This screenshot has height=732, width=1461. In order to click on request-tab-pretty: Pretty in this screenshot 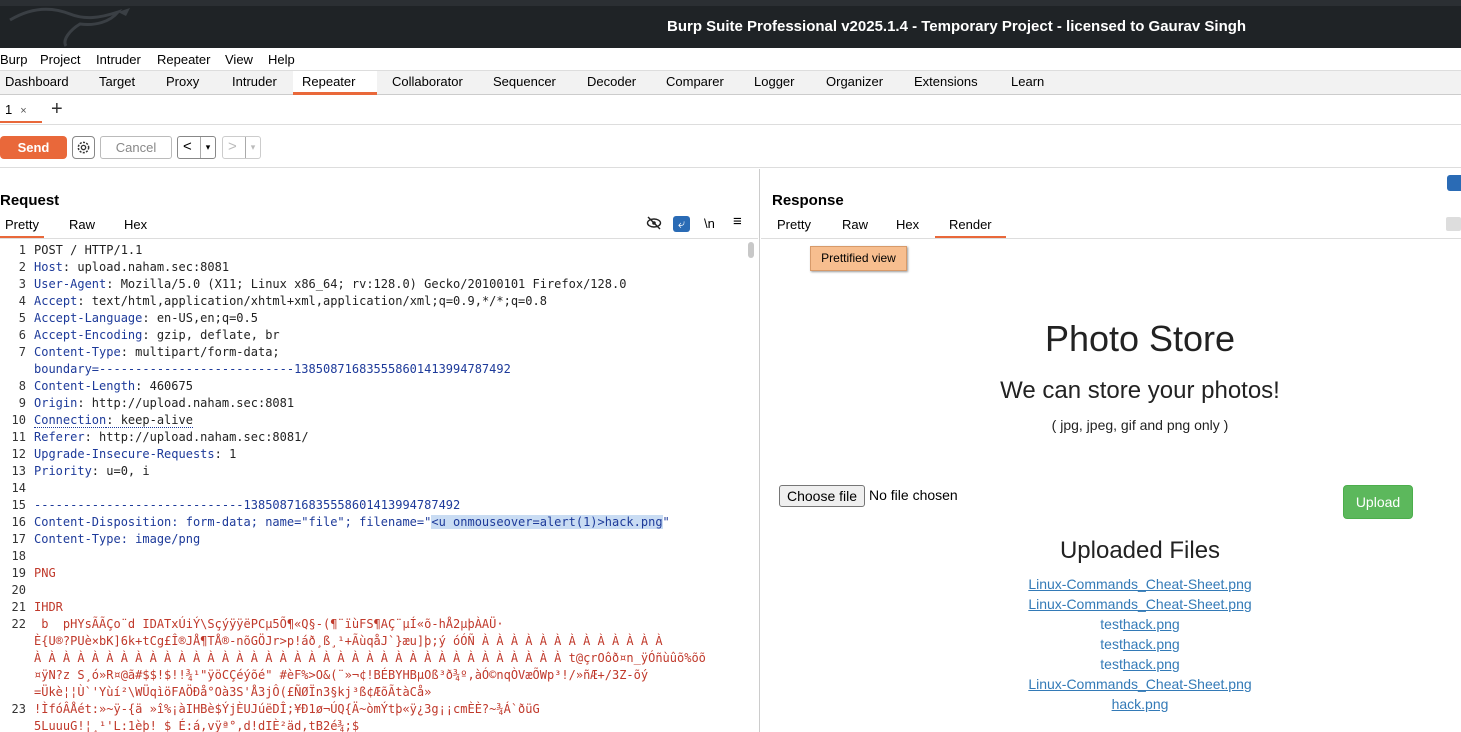, I will do `click(22, 227)`.